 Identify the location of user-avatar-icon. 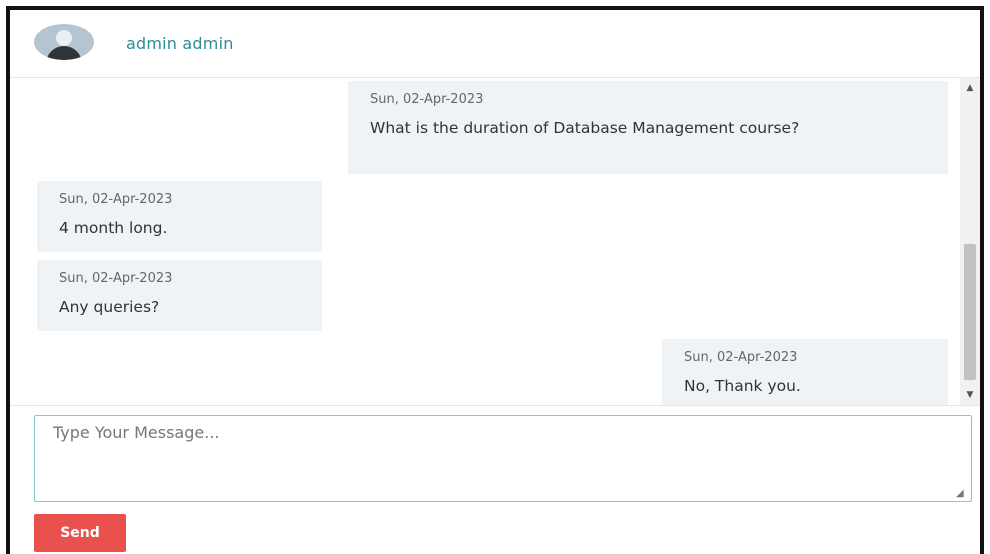
(64, 42).